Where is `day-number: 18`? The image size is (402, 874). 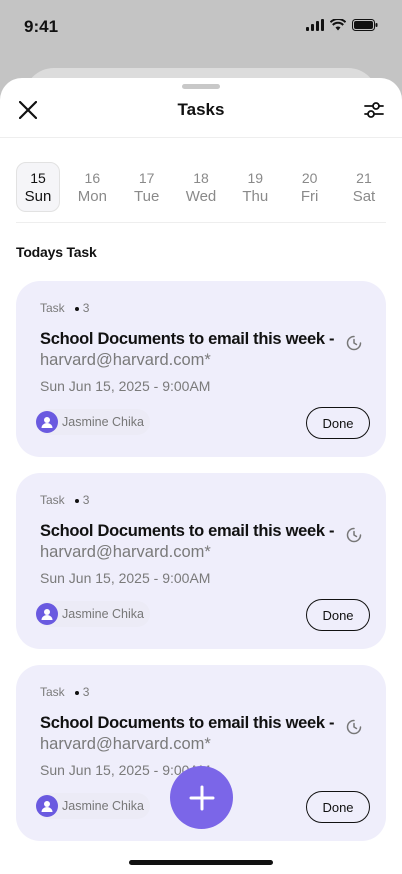
day-number: 18 is located at coordinates (201, 177).